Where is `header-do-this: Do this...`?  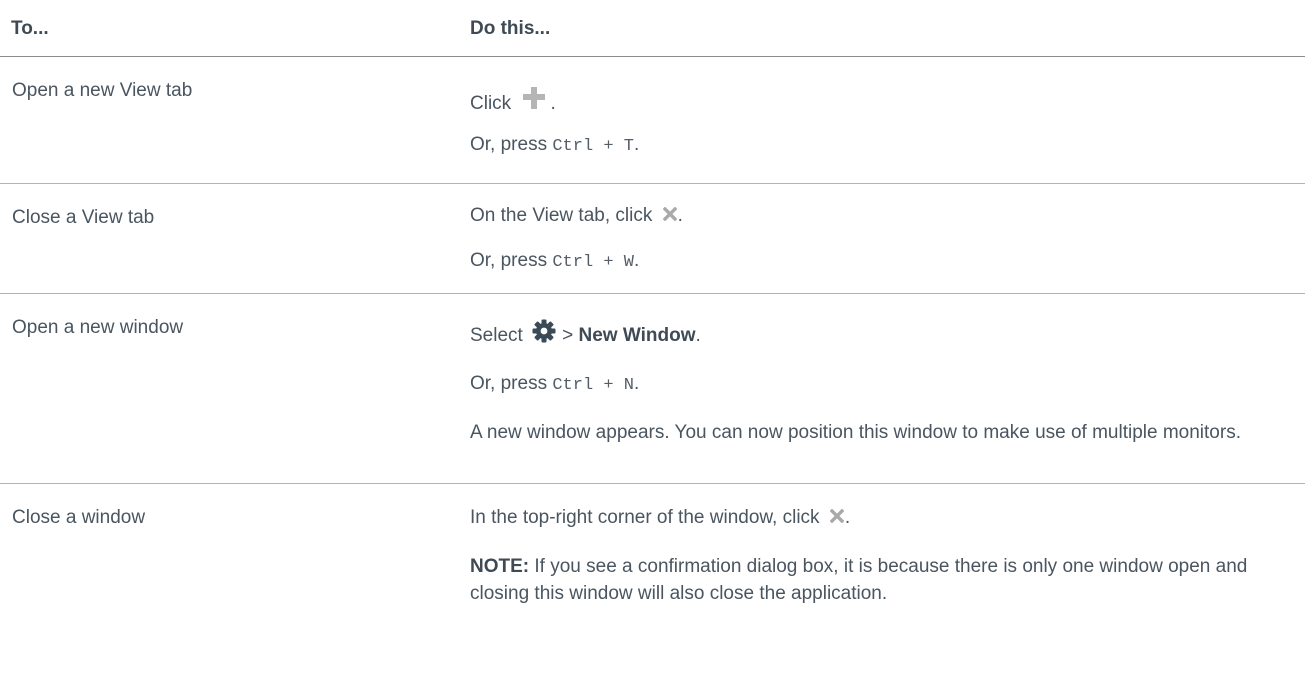
header-do-this: Do this... is located at coordinates (887, 28).